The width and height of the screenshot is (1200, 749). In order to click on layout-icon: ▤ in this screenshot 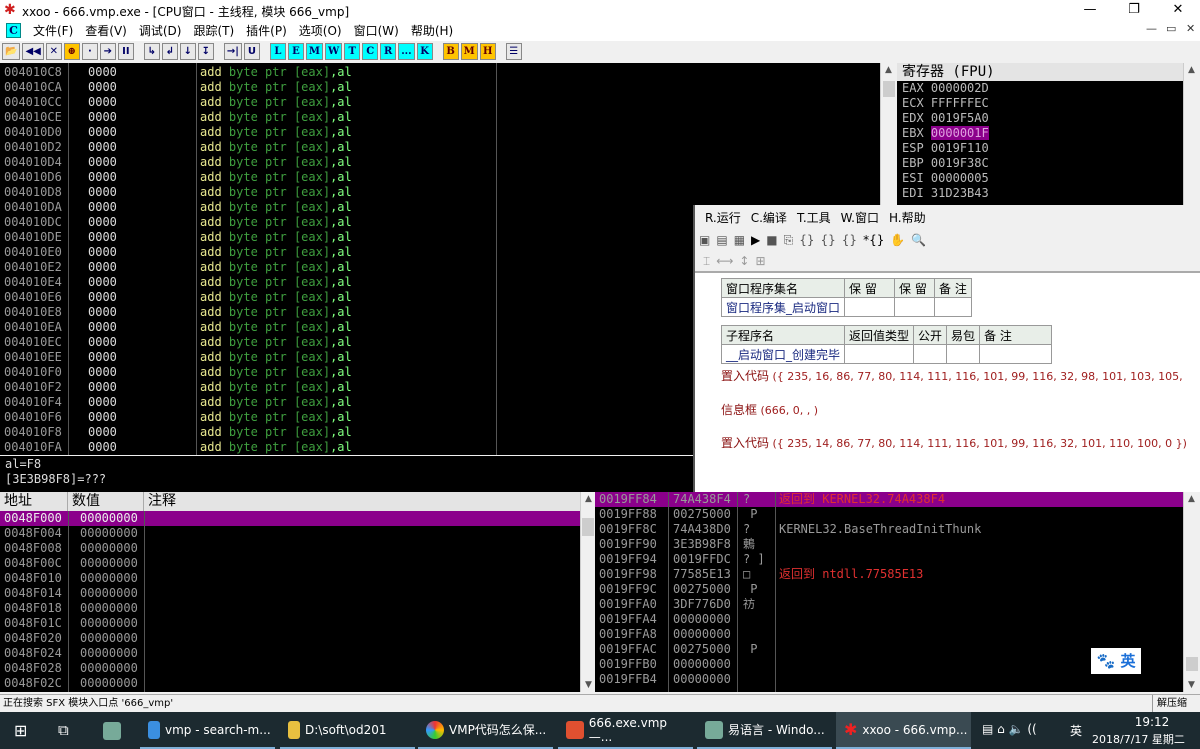, I will do `click(721, 240)`.